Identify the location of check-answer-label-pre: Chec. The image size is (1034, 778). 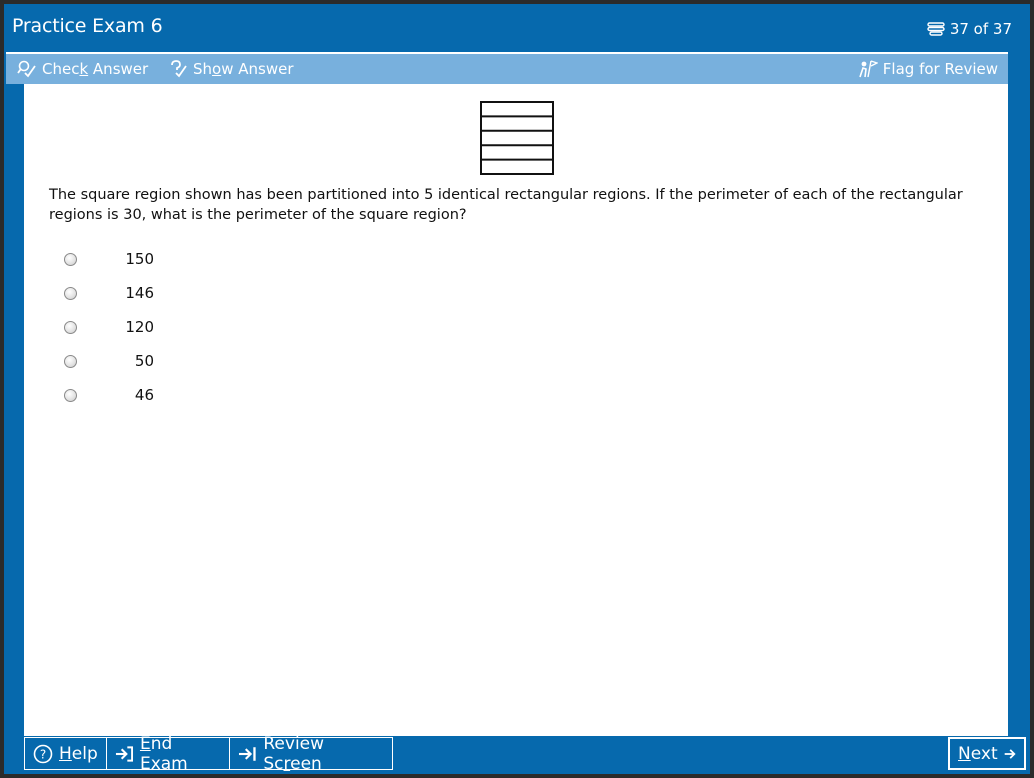
(61, 69).